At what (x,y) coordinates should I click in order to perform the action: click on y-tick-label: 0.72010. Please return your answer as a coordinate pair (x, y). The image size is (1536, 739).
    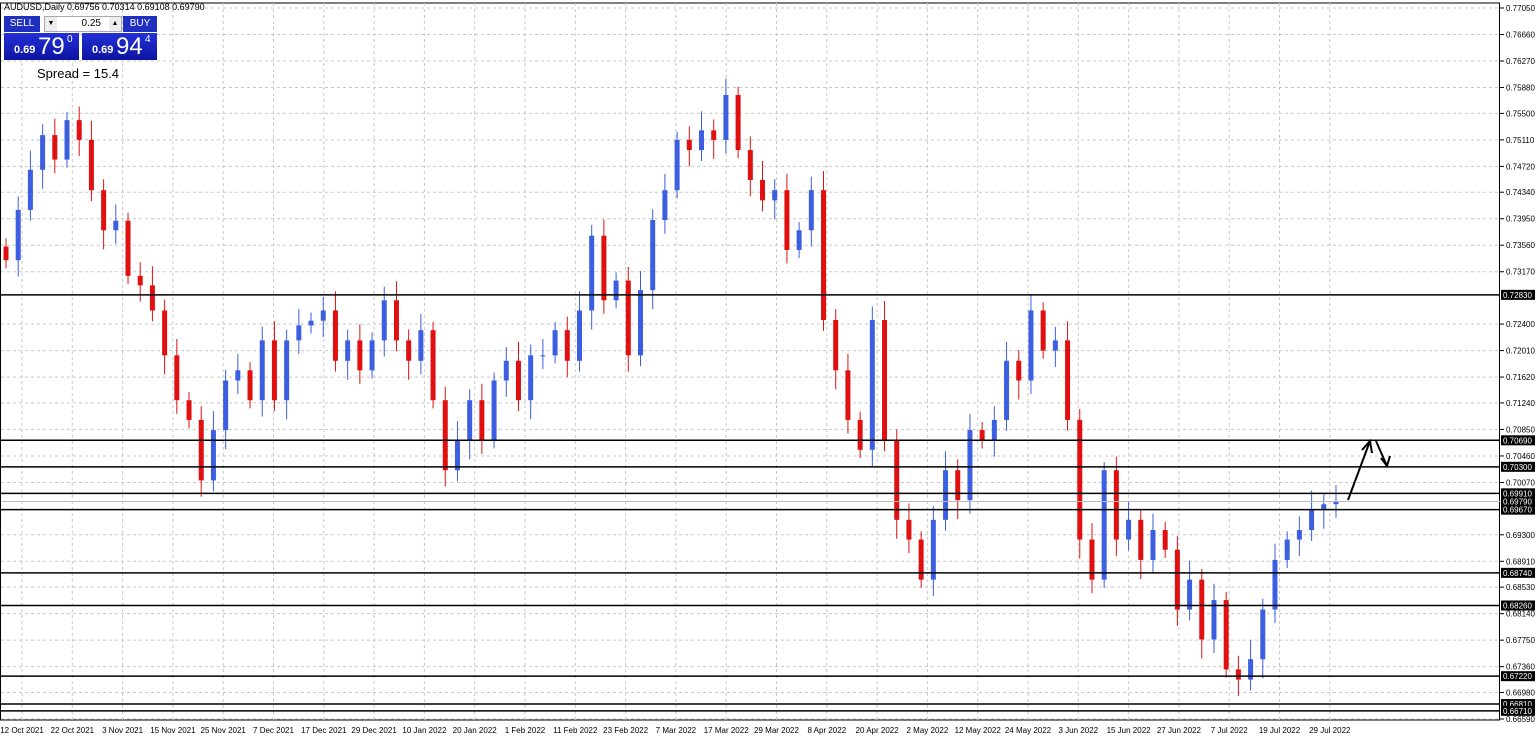
    Looking at the image, I should click on (1520, 351).